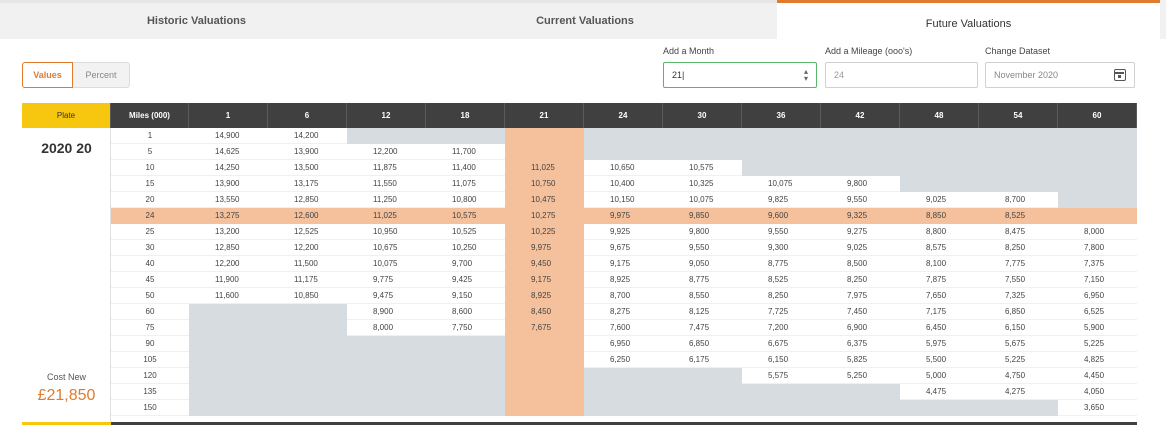 The image size is (1166, 425). What do you see at coordinates (47, 75) in the screenshot?
I see `values-button: Values` at bounding box center [47, 75].